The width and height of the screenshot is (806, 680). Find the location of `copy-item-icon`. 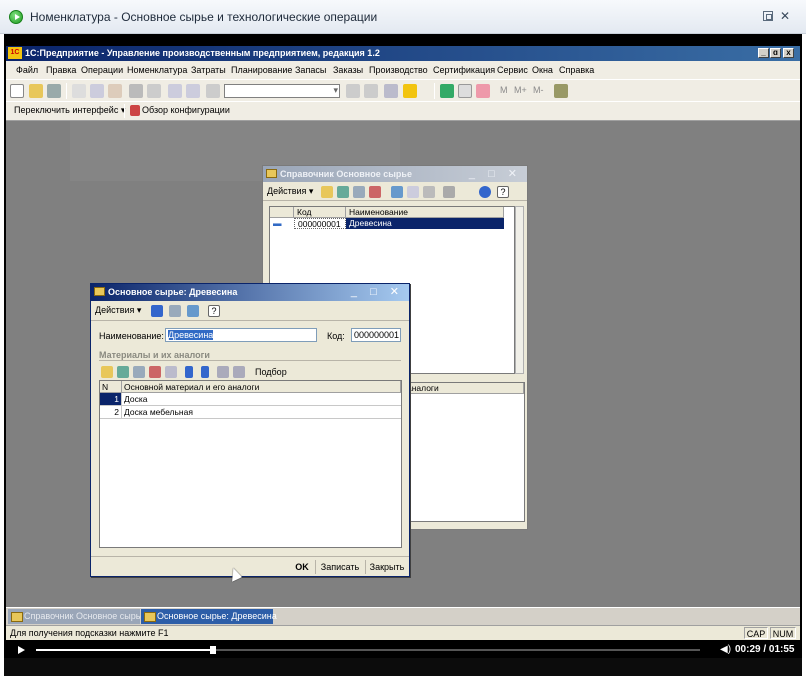

copy-item-icon is located at coordinates (343, 192).